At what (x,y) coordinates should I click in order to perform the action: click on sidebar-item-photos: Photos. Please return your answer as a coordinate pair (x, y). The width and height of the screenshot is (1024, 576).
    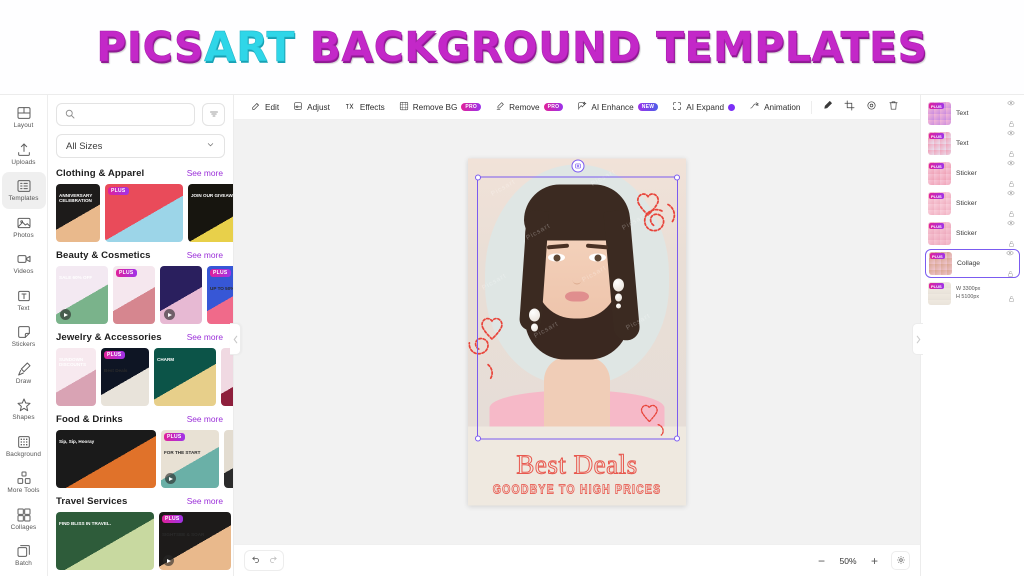
    Looking at the image, I should click on (24, 227).